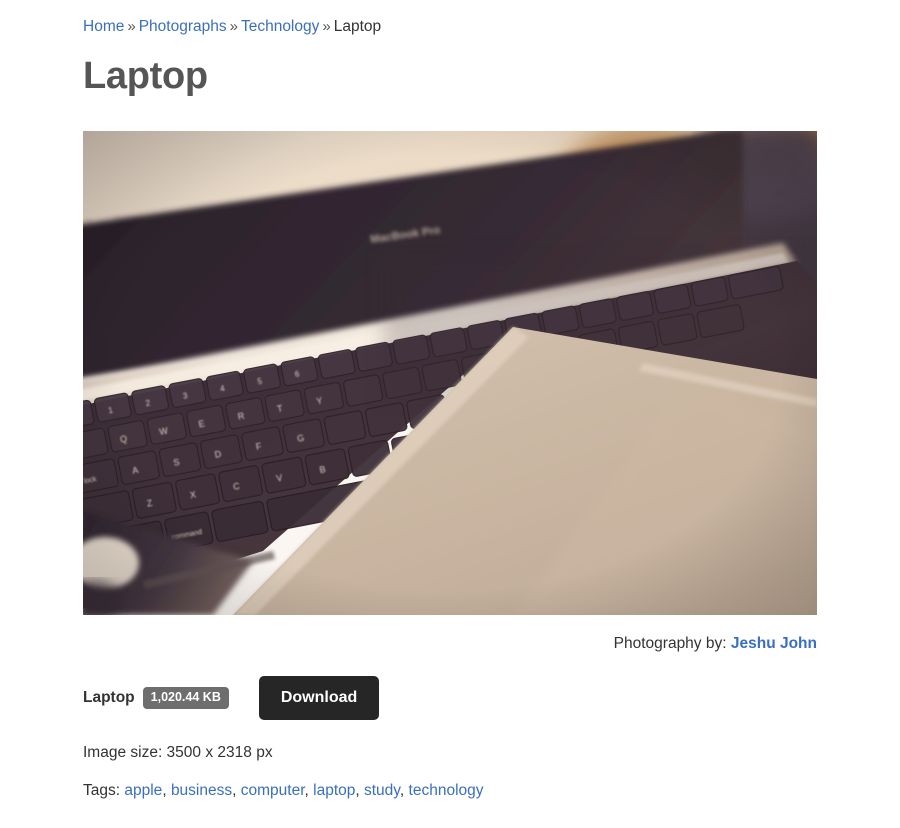 This screenshot has height=828, width=900. Describe the element at coordinates (450, 17) in the screenshot. I see `breadcrumb: Home» Photographs» Technology» Laptop` at that location.